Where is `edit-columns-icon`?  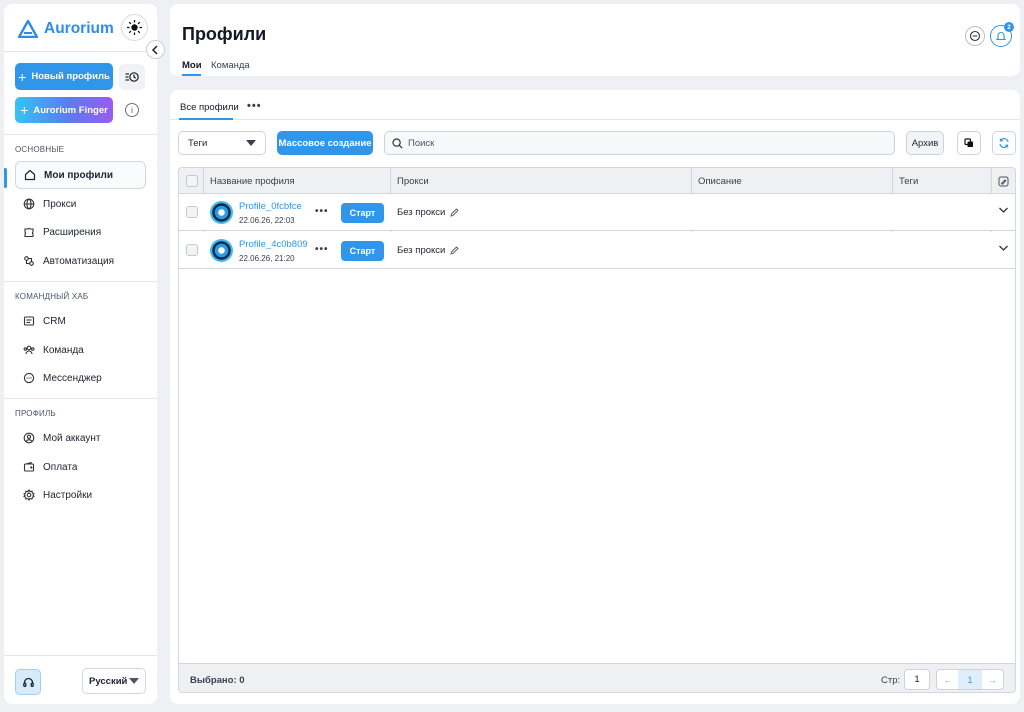 edit-columns-icon is located at coordinates (1003, 181).